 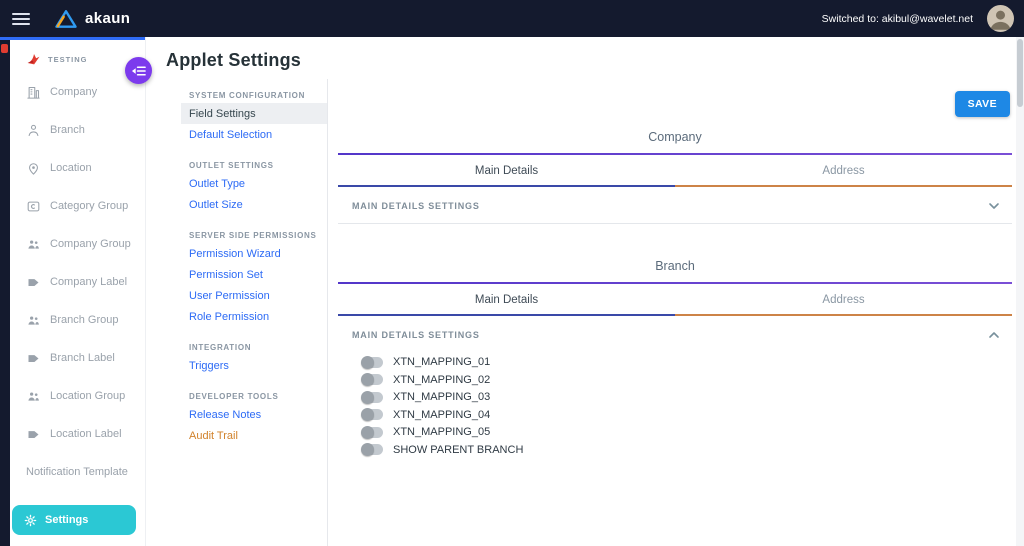 I want to click on xtn-mapping-05-toggle, so click(x=372, y=432).